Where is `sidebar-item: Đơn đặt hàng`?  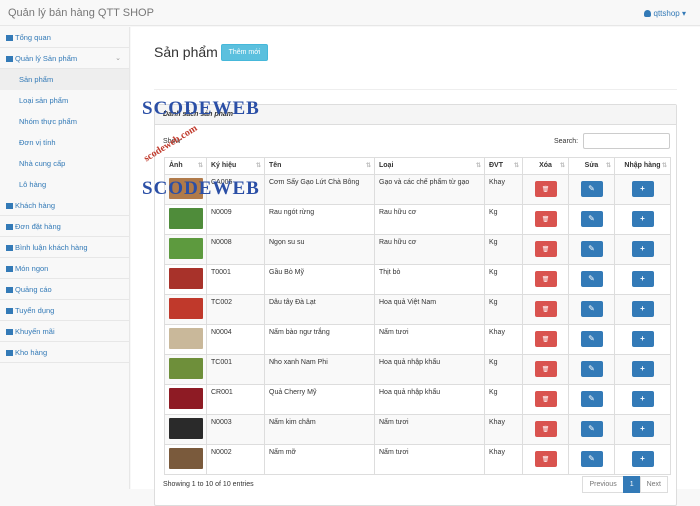
sidebar-item: Đơn đặt hàng is located at coordinates (64, 226).